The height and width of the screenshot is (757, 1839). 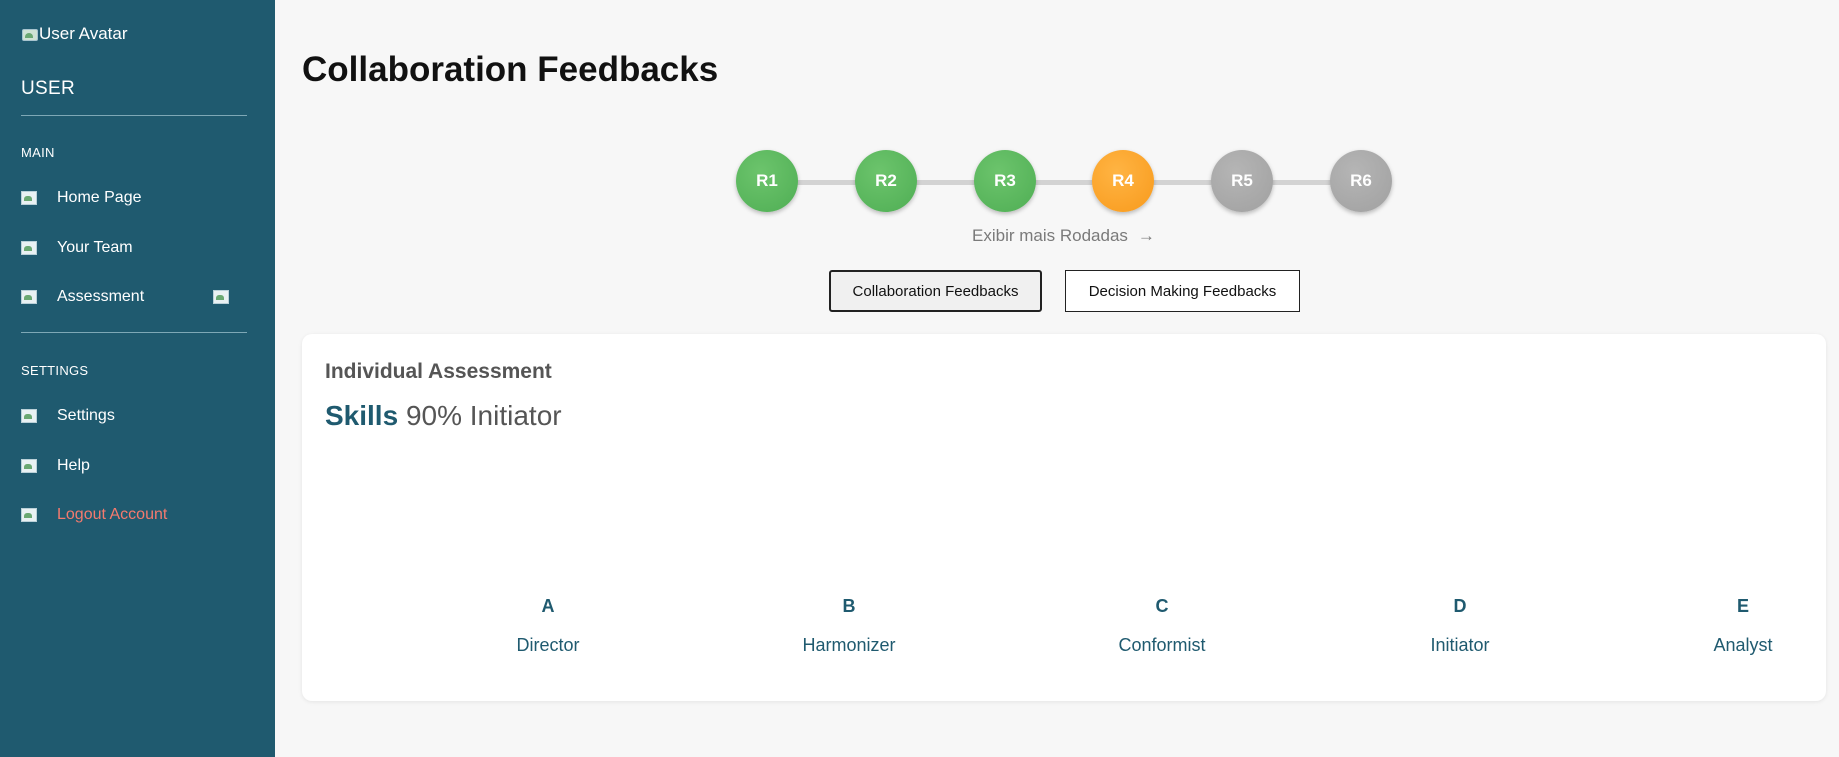 I want to click on team-icon, so click(x=30, y=248).